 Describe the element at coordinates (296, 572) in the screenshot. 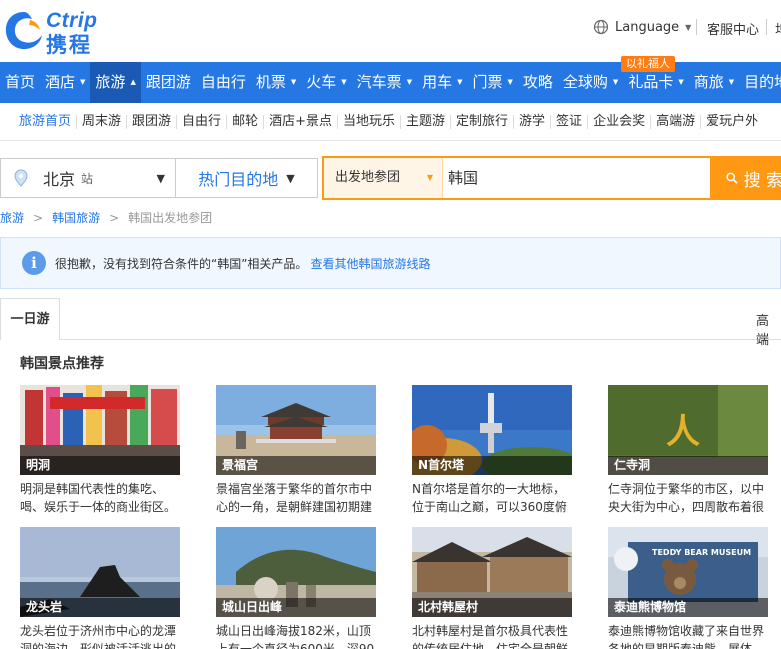

I see `attraction-image: 城山日出峰` at that location.